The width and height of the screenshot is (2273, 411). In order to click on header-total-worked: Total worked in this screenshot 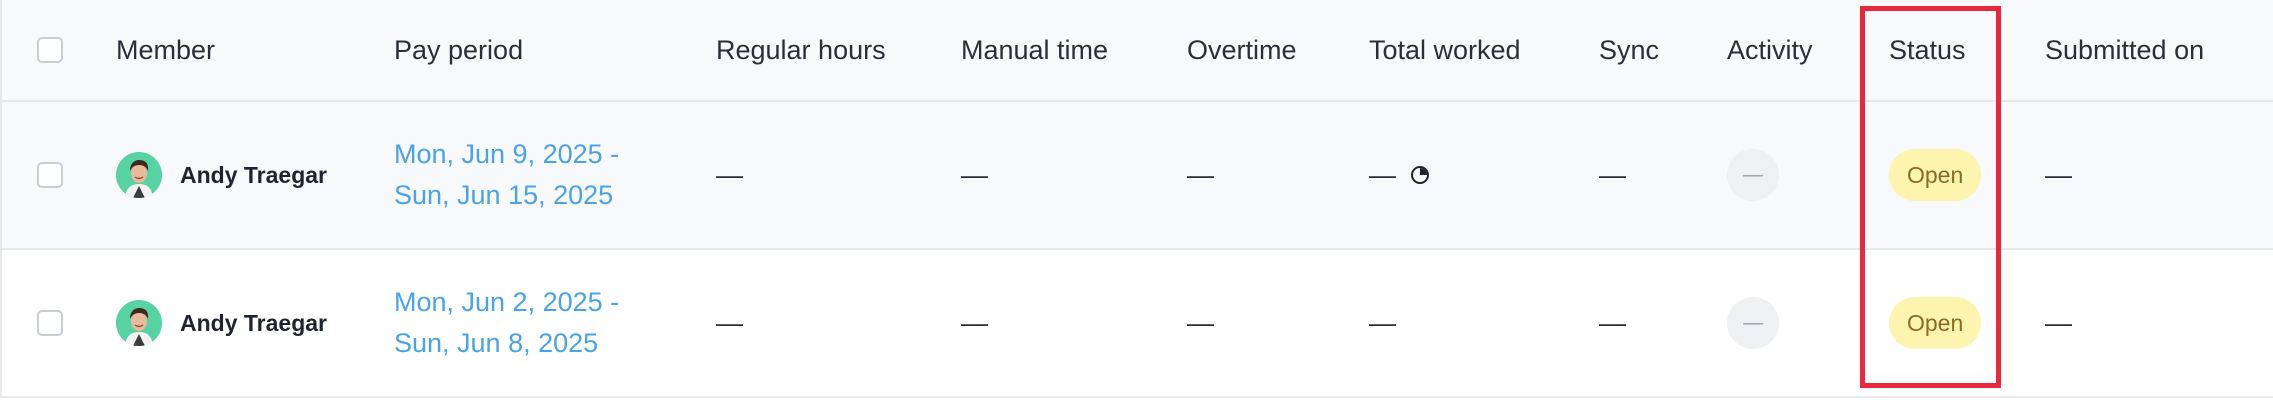, I will do `click(1445, 50)`.